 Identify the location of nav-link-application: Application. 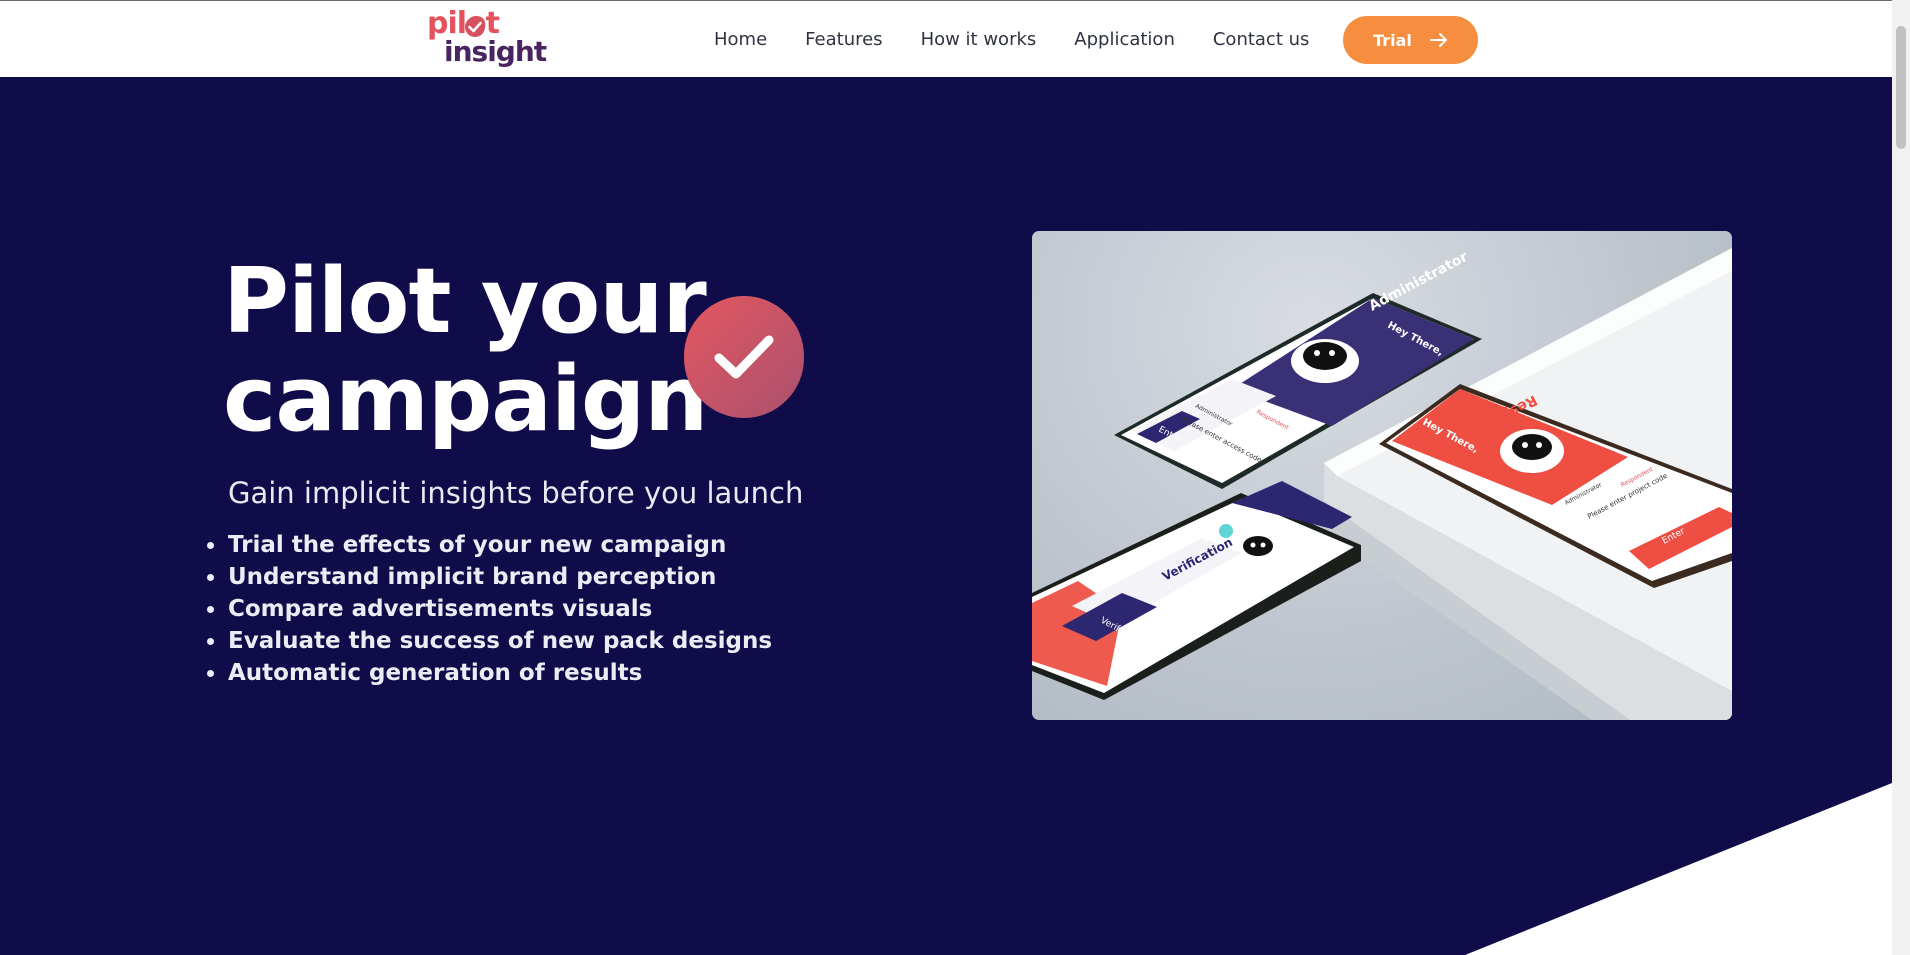
(1124, 40).